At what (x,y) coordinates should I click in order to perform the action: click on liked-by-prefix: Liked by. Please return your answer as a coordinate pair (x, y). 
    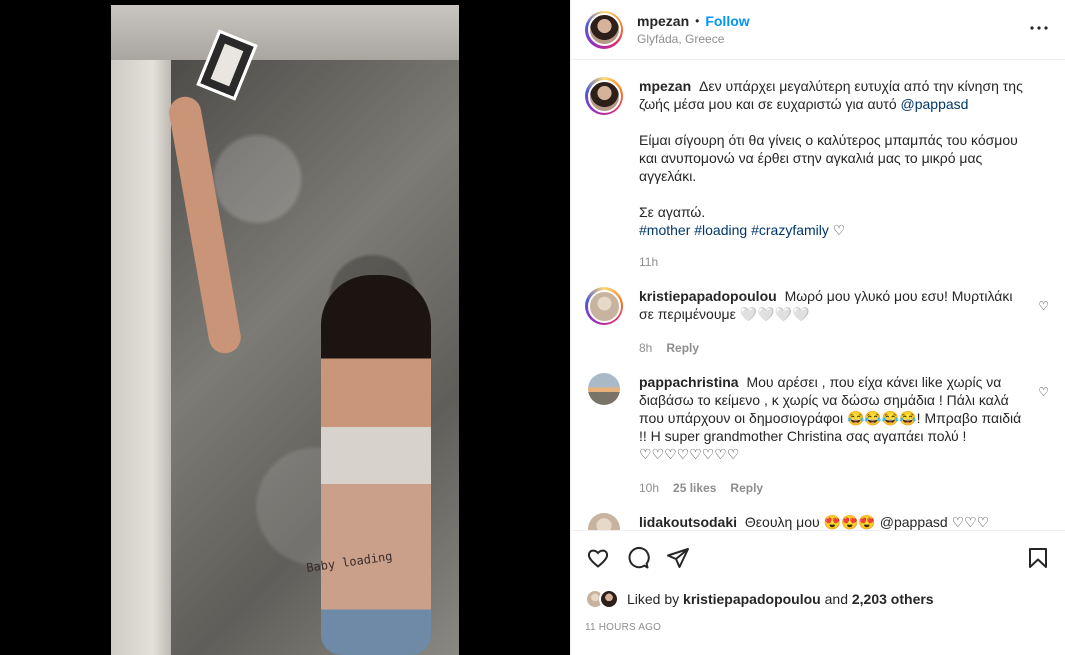
    Looking at the image, I should click on (653, 599).